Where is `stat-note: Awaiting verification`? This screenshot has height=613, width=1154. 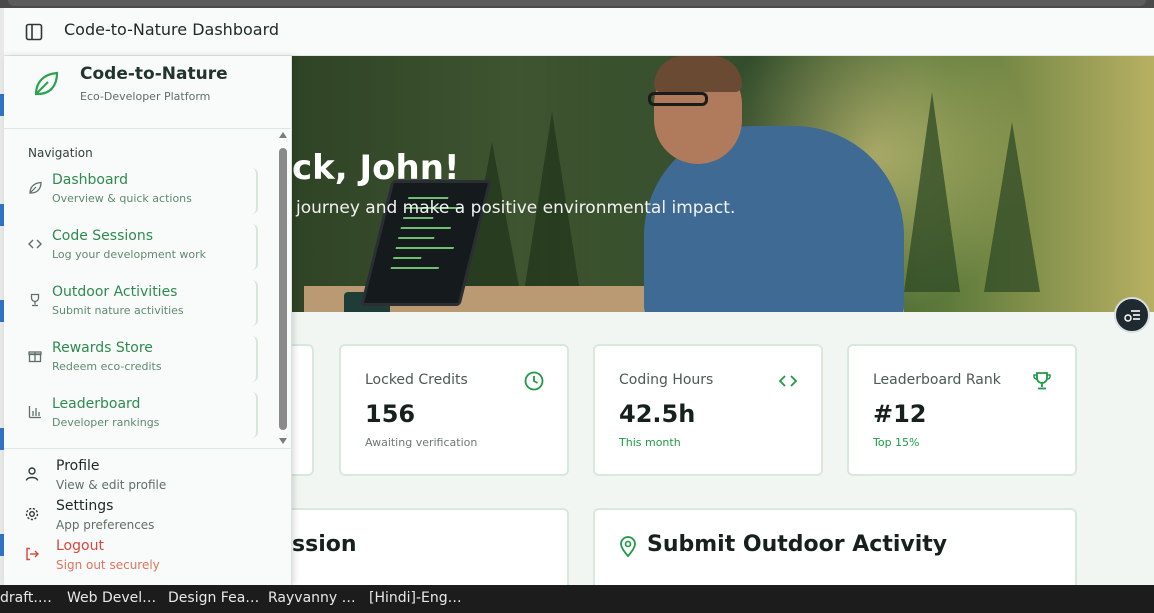 stat-note: Awaiting verification is located at coordinates (421, 442).